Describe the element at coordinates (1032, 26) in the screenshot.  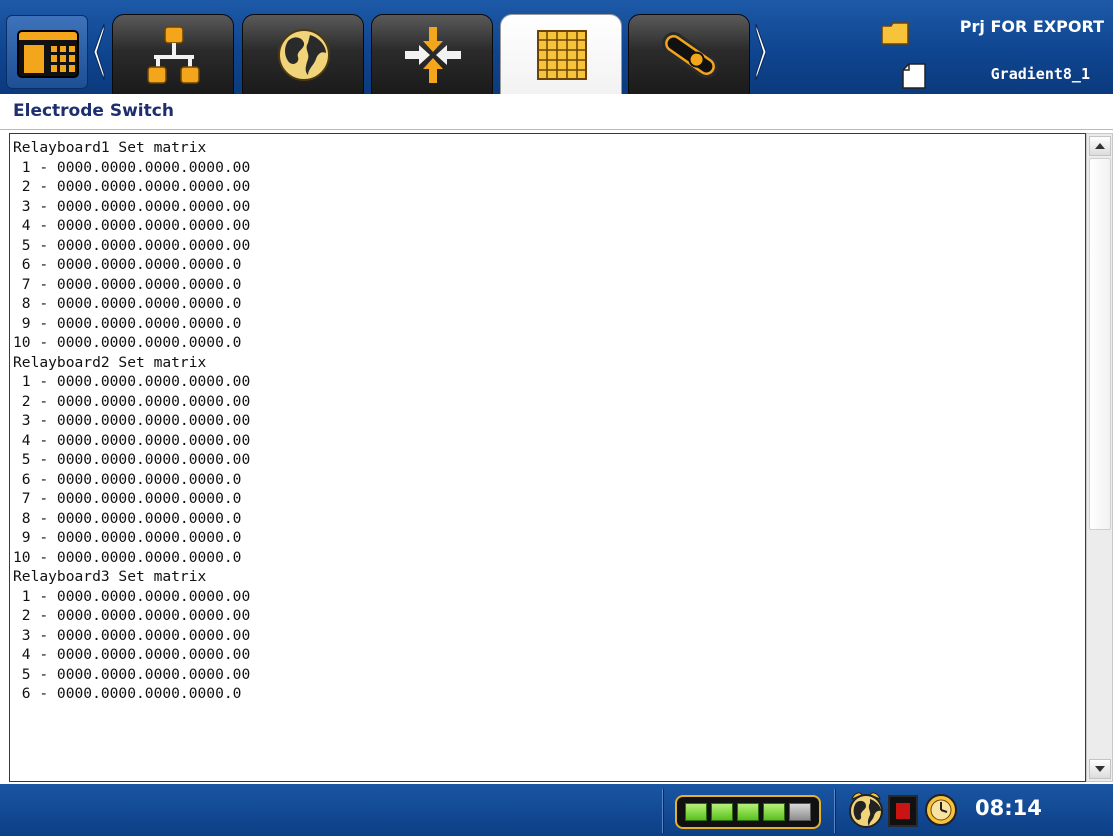
I see `project-name: Prj FOR EXPORT` at that location.